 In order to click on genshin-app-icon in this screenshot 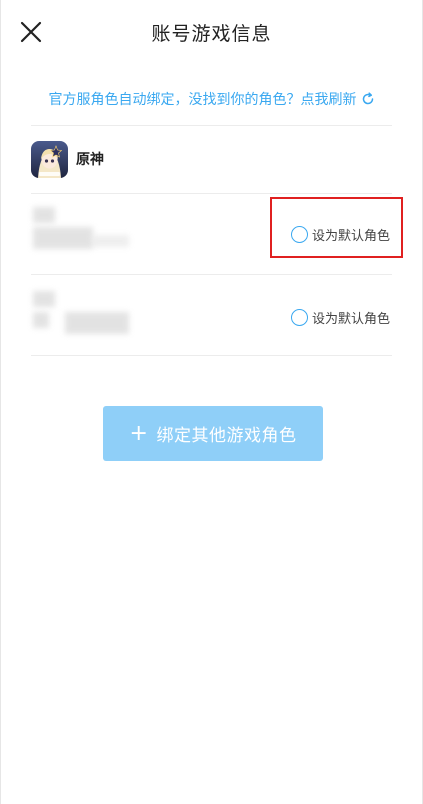, I will do `click(49, 159)`.